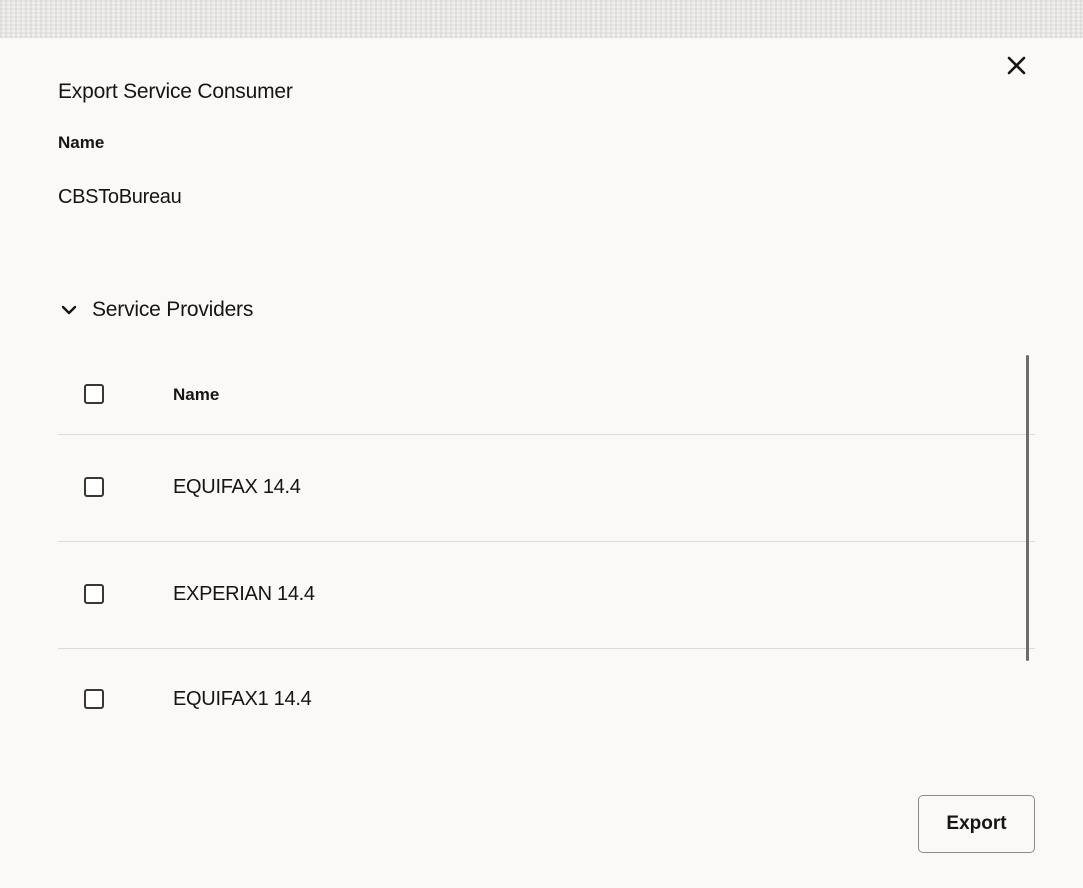 The width and height of the screenshot is (1083, 888). Describe the element at coordinates (546, 595) in the screenshot. I see `table-row: EXPERIAN 14.4` at that location.